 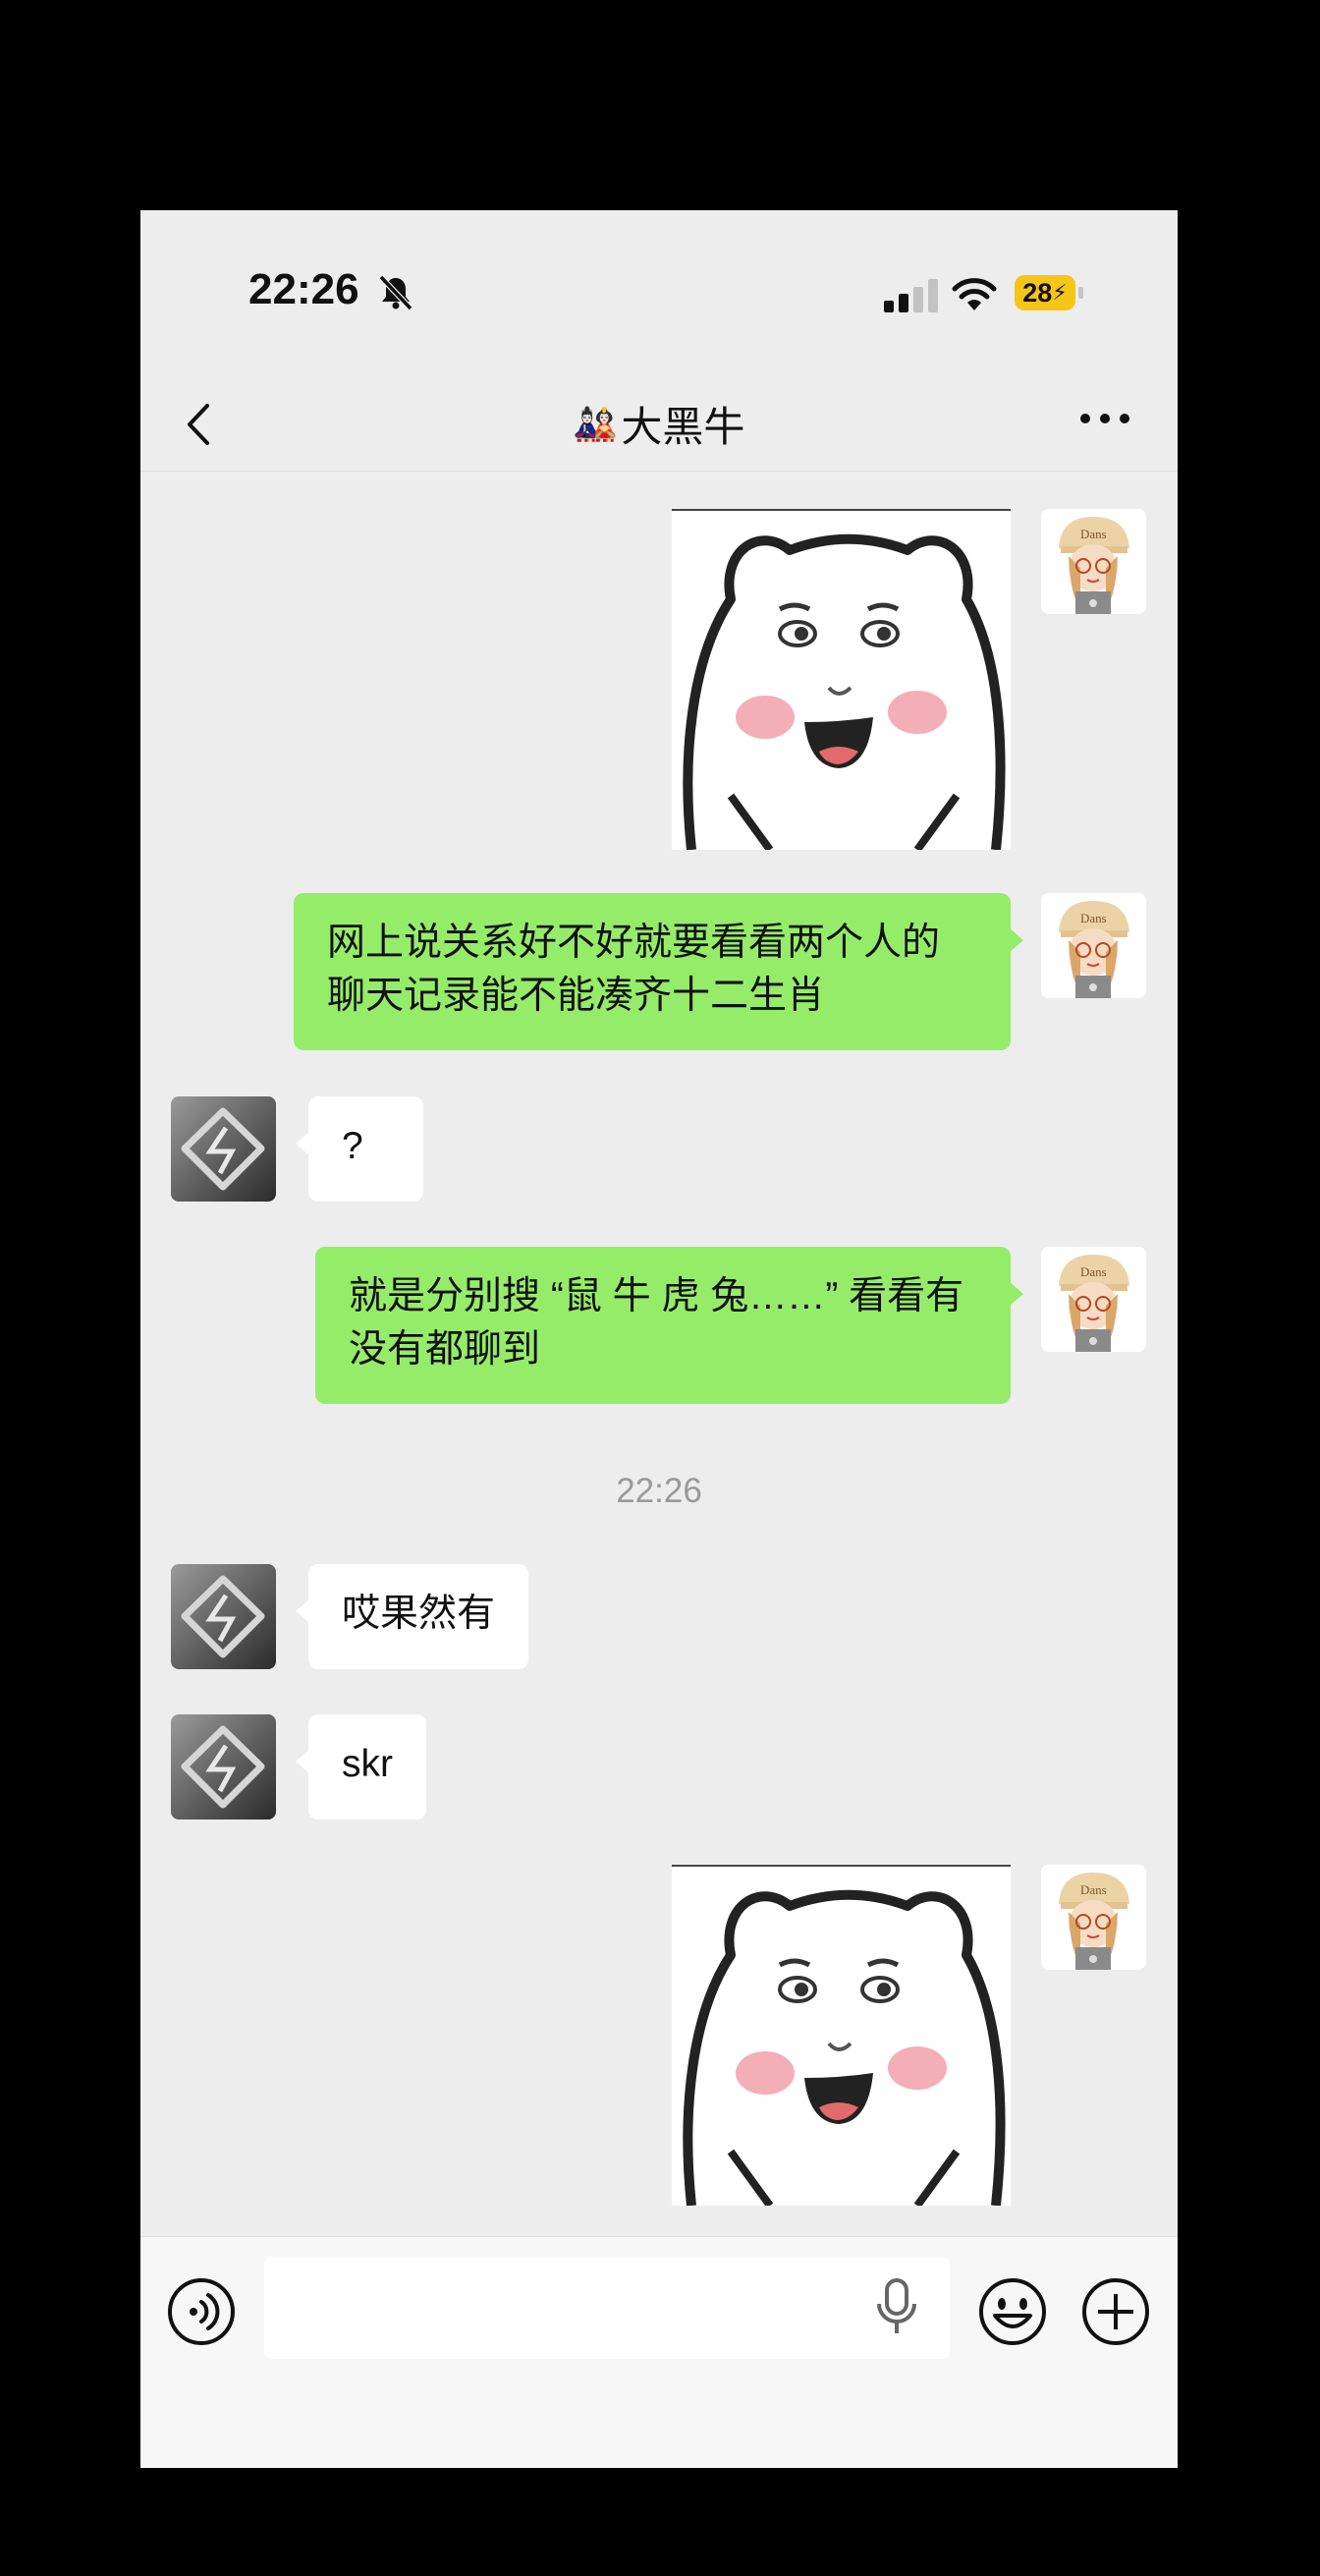 I want to click on battery-level: 28, so click(x=1037, y=292).